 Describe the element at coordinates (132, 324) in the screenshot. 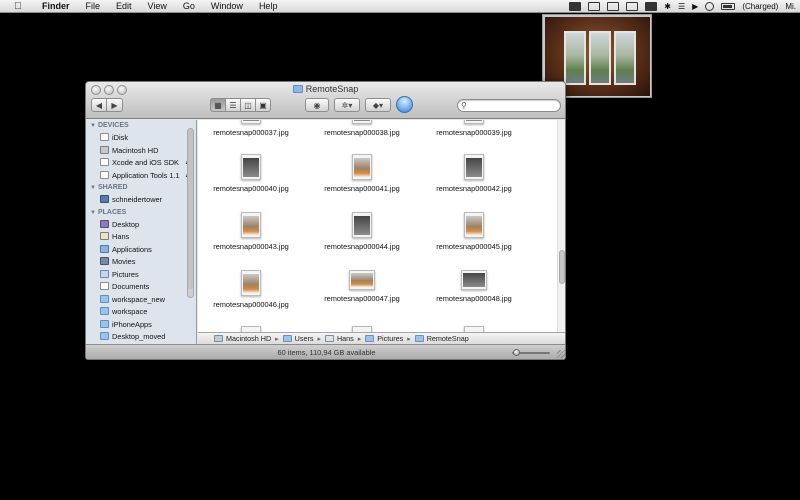

I see `sidebar-item-label: iPhoneApps` at that location.